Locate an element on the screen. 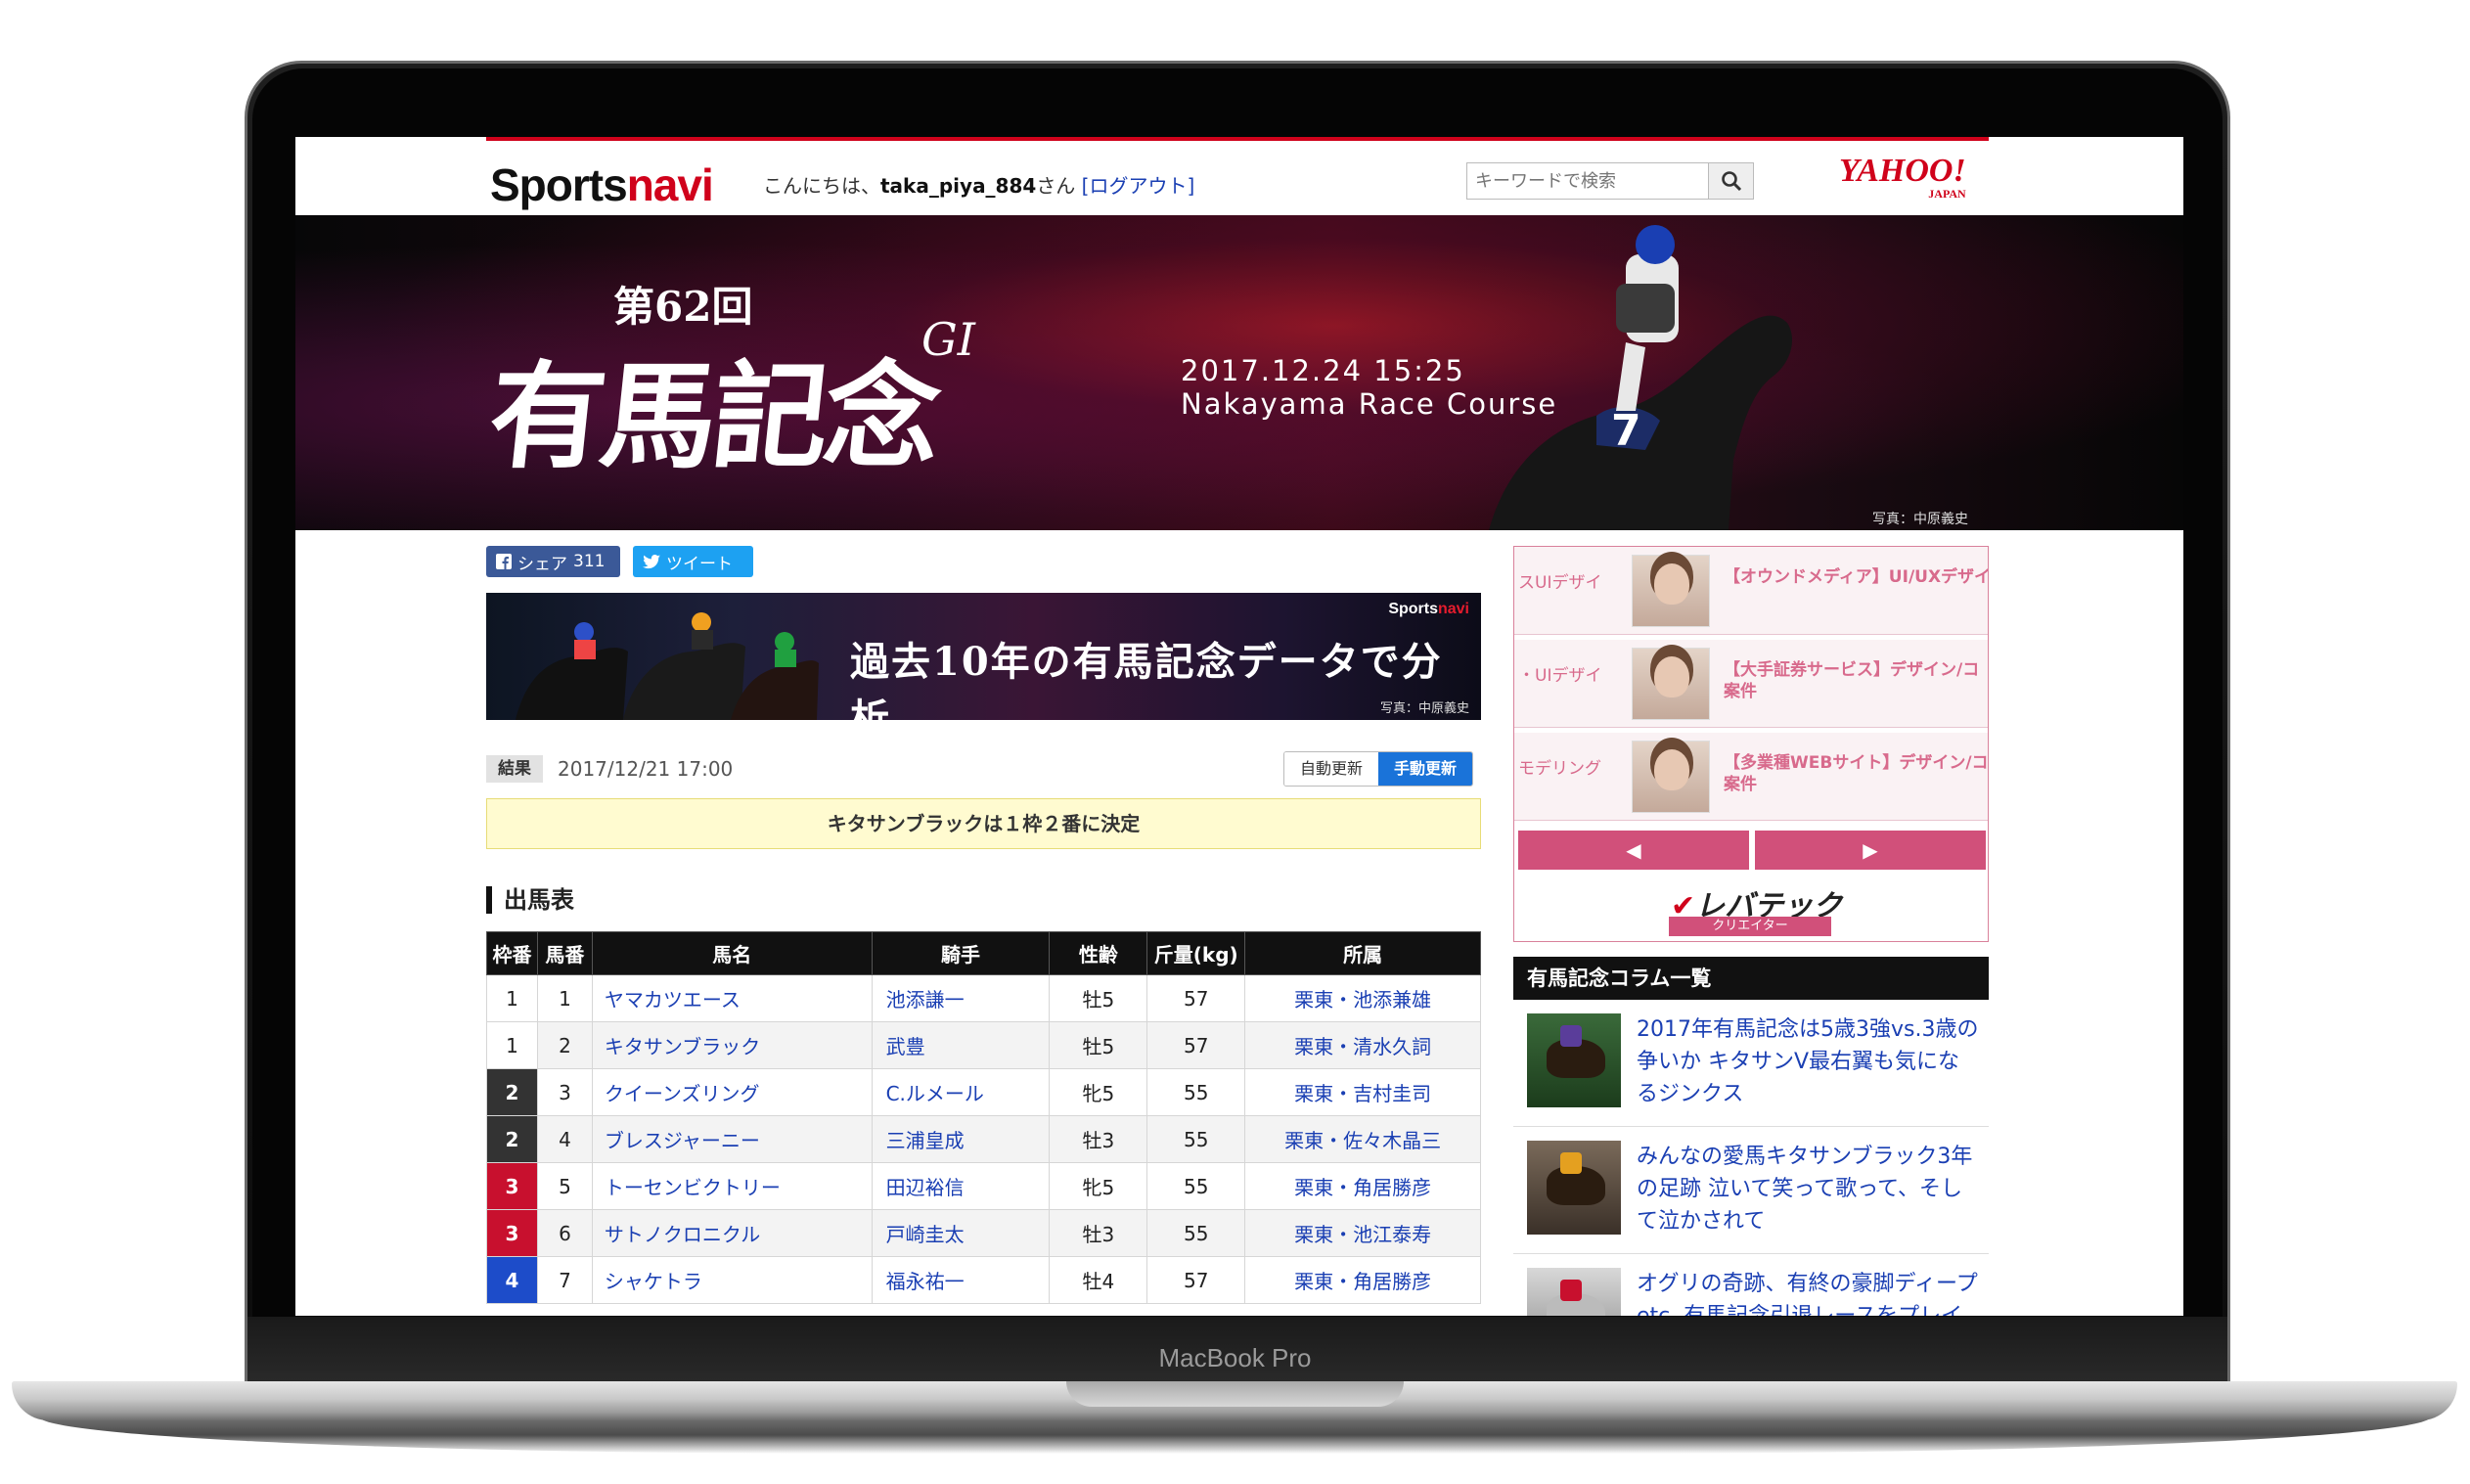  umaban-cell: 6 is located at coordinates (564, 1233).